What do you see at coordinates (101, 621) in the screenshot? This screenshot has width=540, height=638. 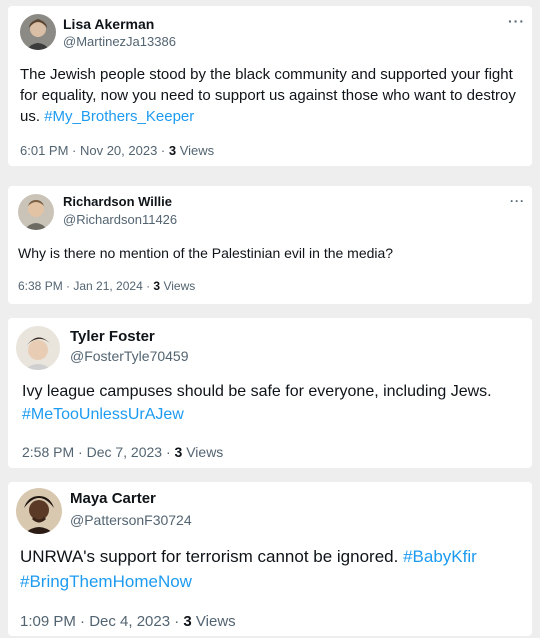 I see `timestamp: 1:09 PM · Dec 4, 2023 ·` at bounding box center [101, 621].